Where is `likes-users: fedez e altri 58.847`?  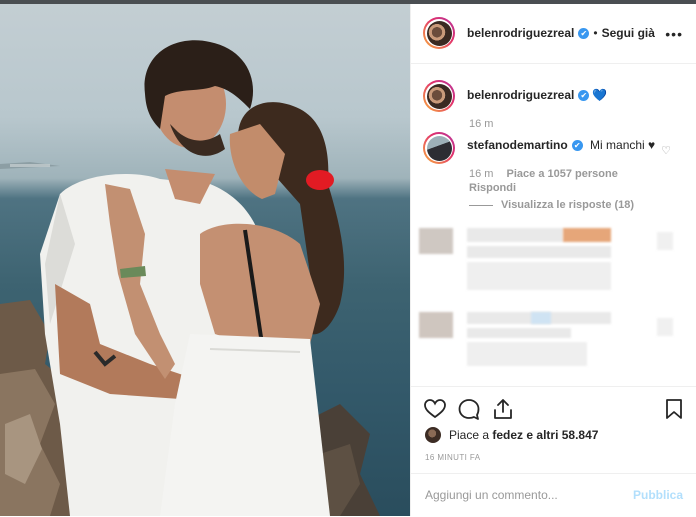
likes-users: fedez e altri 58.847 is located at coordinates (545, 435).